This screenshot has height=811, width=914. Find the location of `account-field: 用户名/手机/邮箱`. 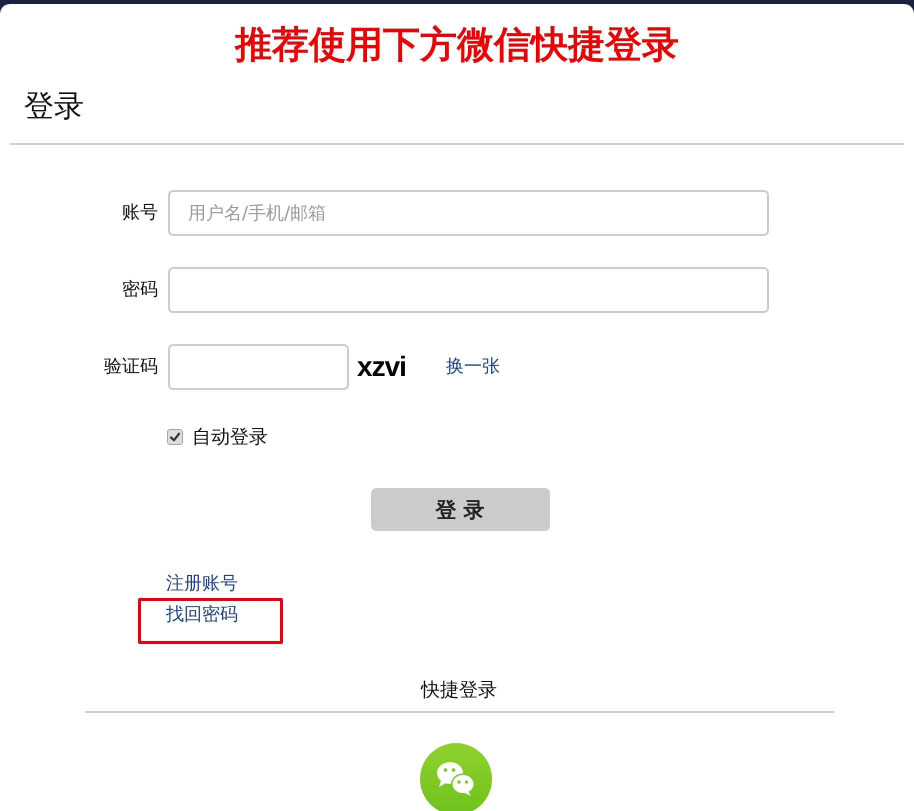

account-field: 用户名/手机/邮箱 is located at coordinates (468, 213).